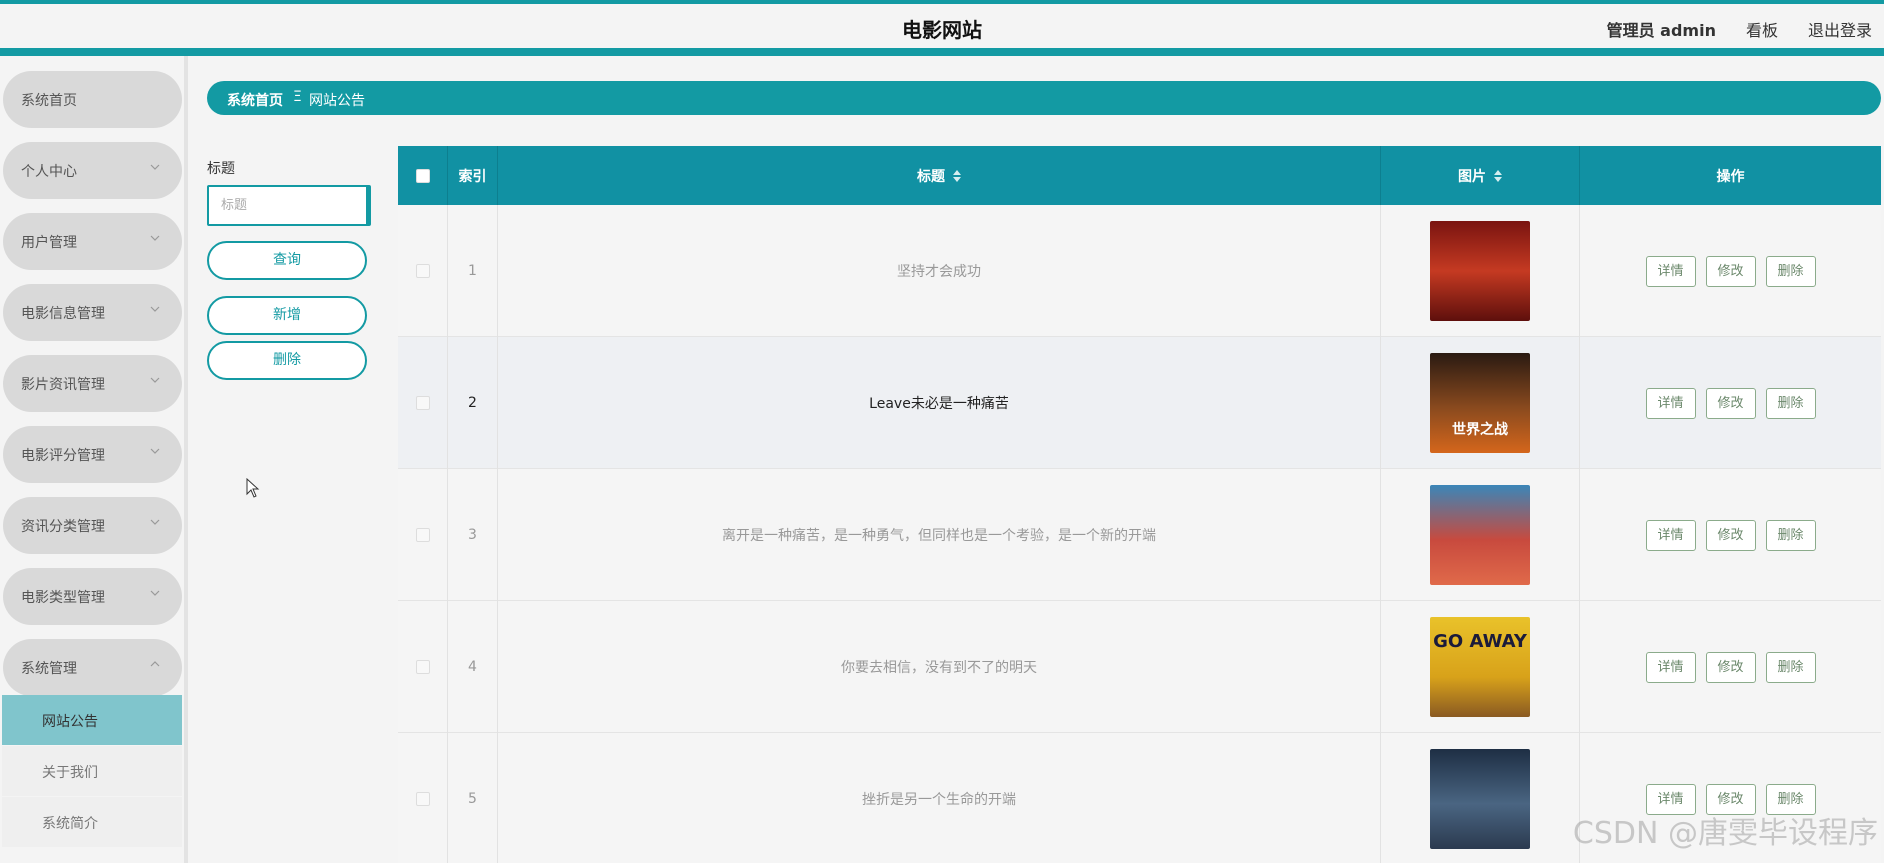 This screenshot has height=863, width=1884. I want to click on breadcrumb: 系统首页 Ξ 网站公告, so click(1044, 98).